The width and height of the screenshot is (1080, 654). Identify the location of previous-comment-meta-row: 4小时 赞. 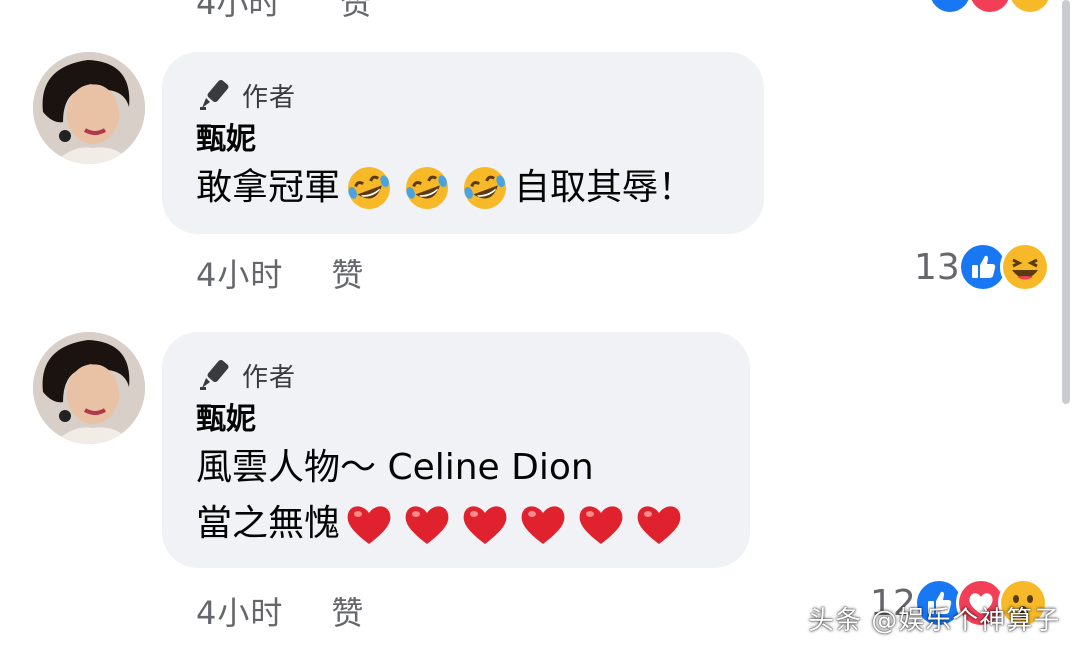
(540, 11).